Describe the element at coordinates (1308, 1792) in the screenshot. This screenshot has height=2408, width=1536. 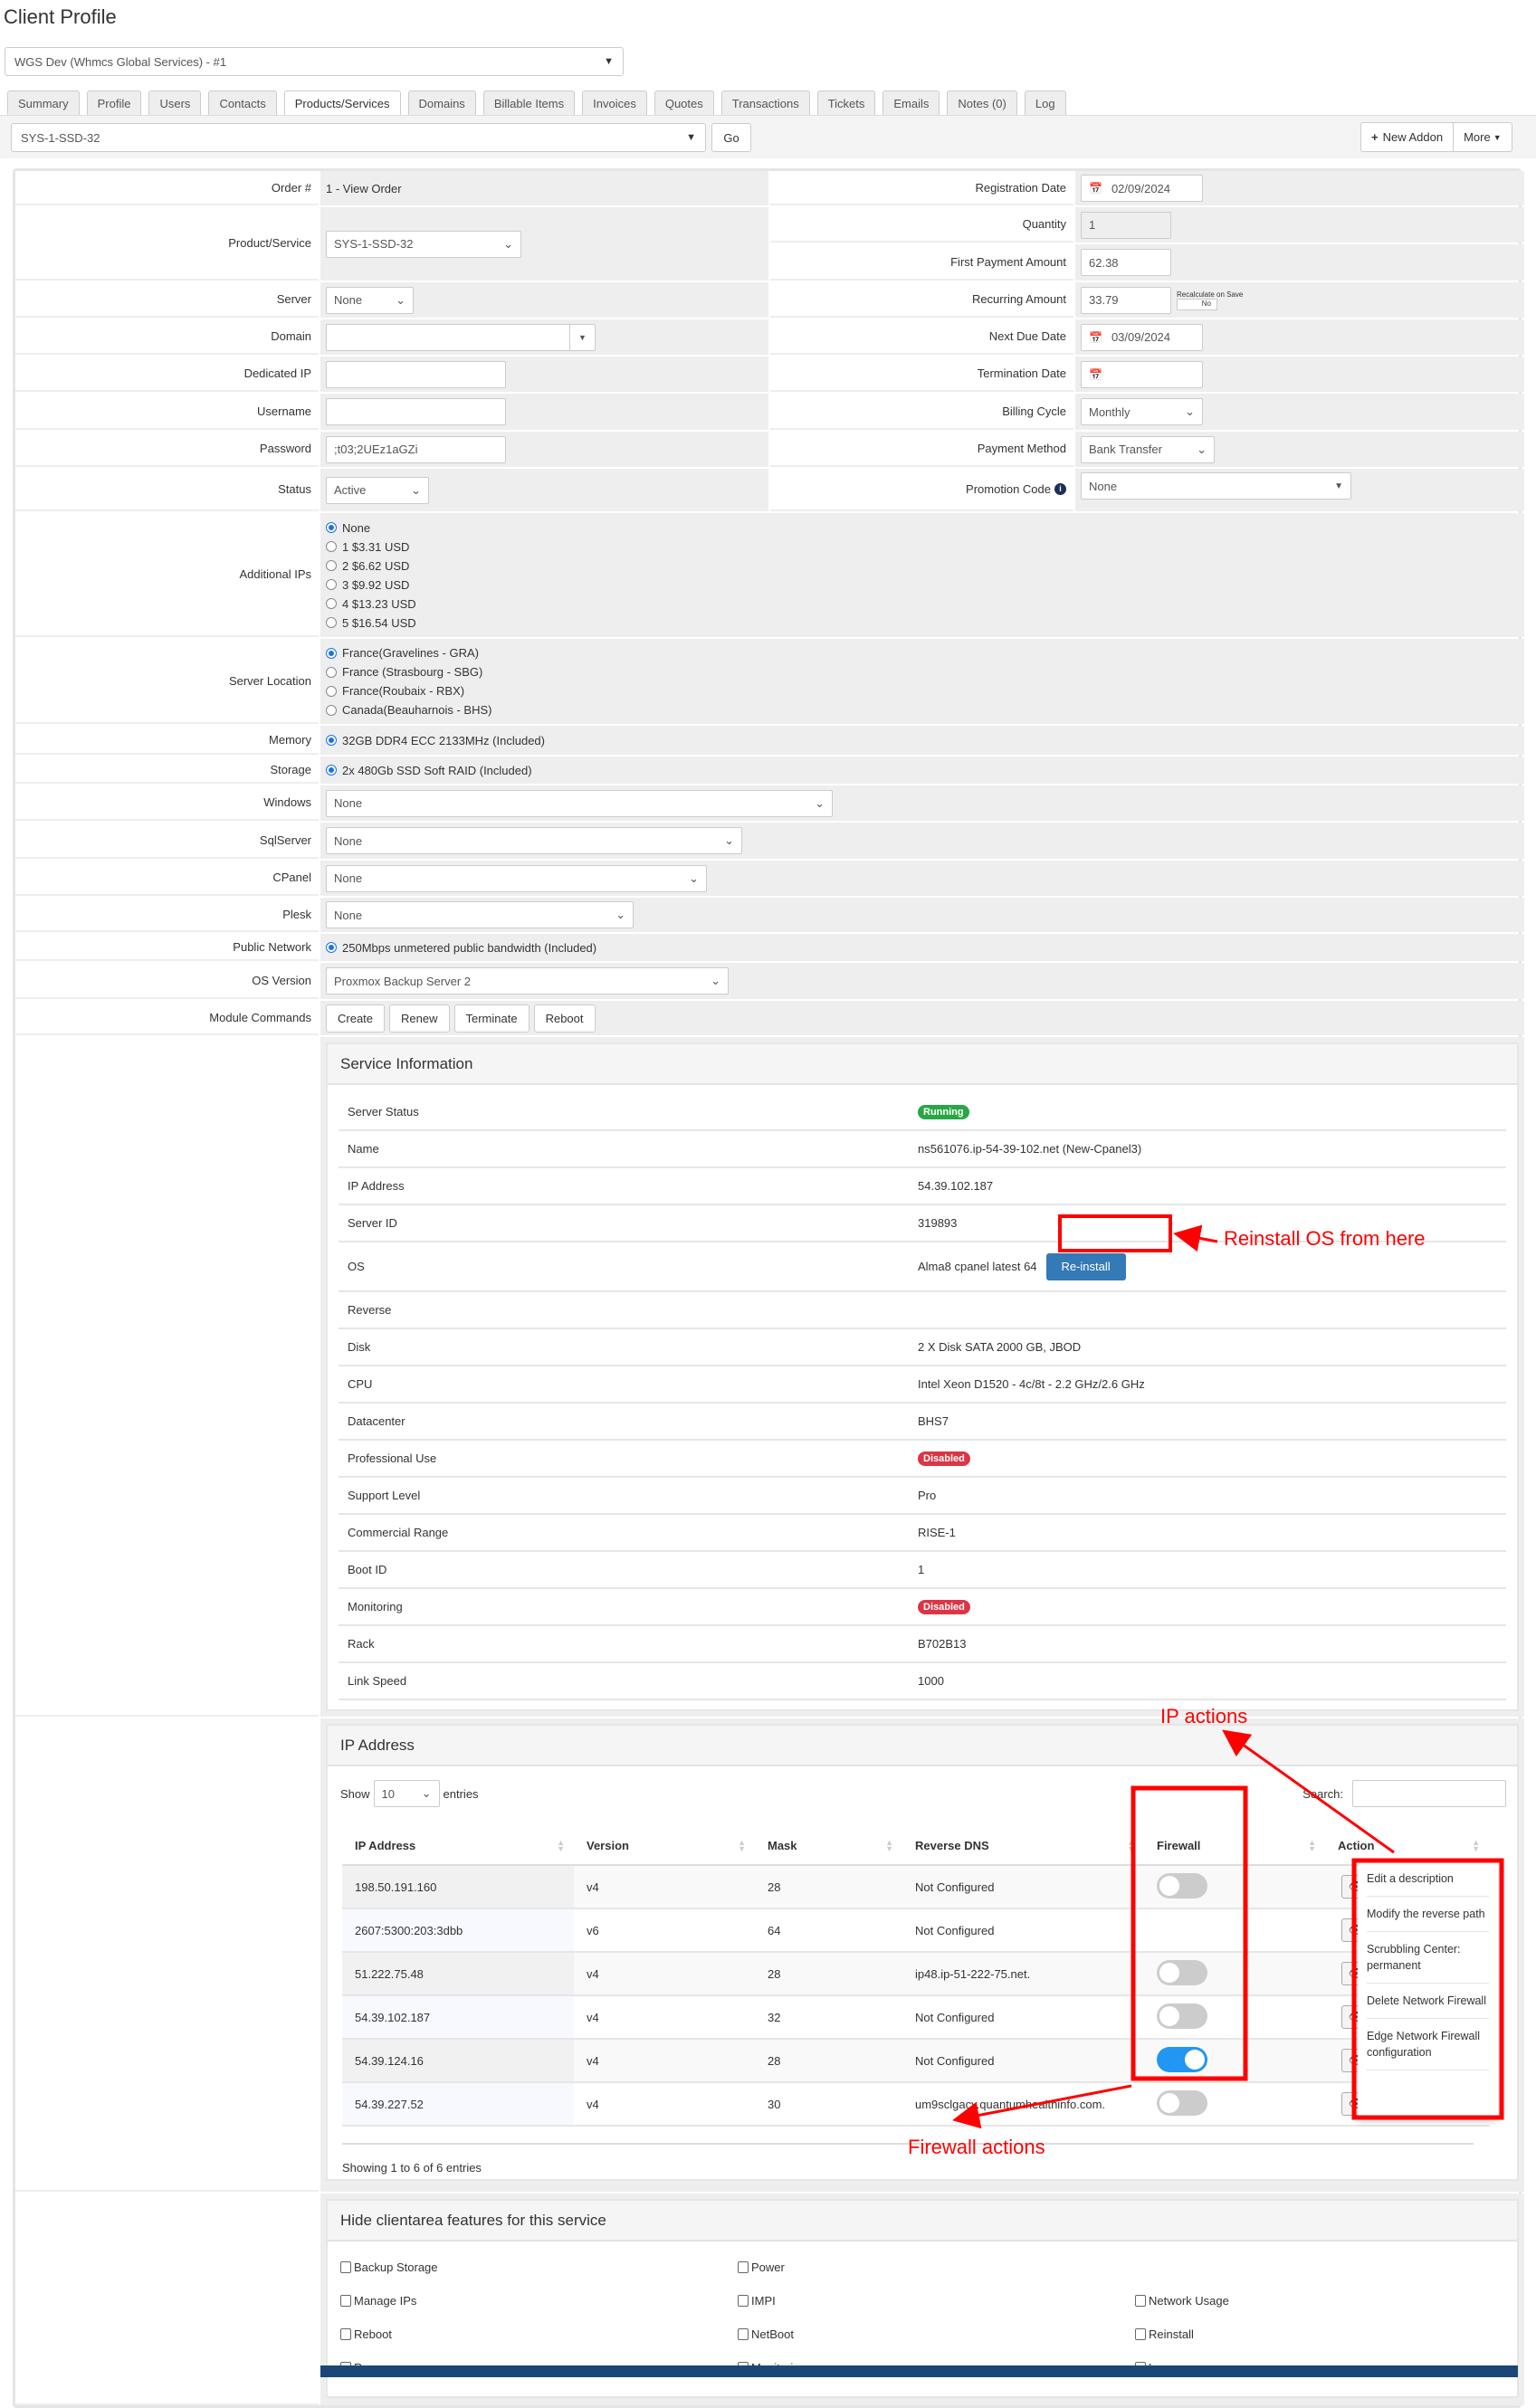
I see `ip-actions-arrow` at that location.